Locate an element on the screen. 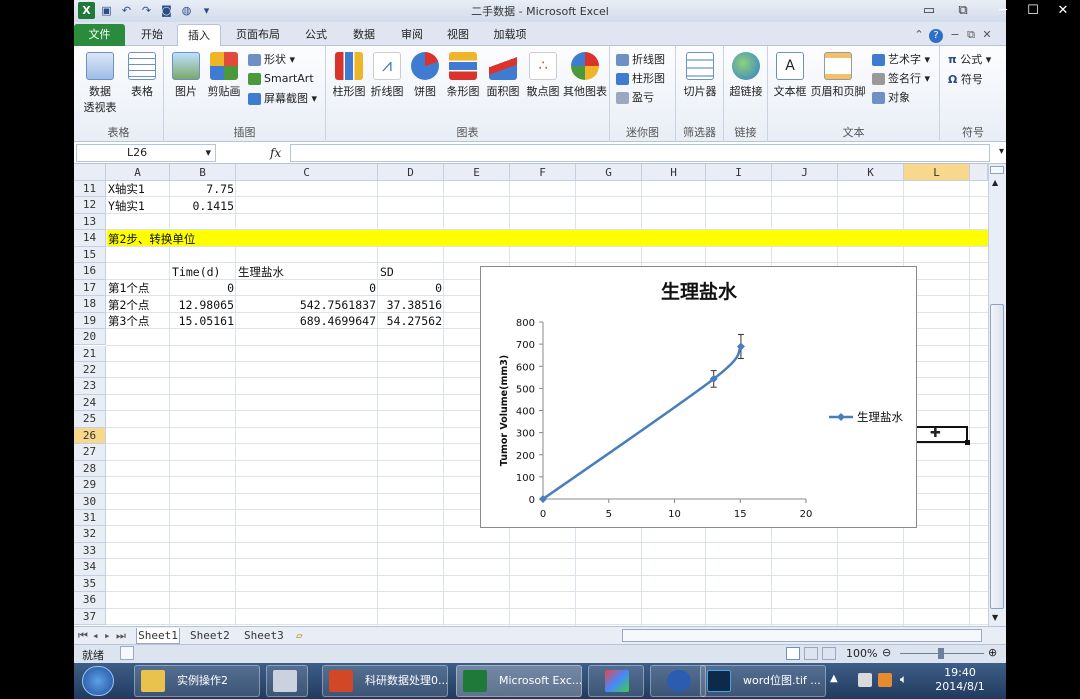  row-header: 32 is located at coordinates (90, 534).